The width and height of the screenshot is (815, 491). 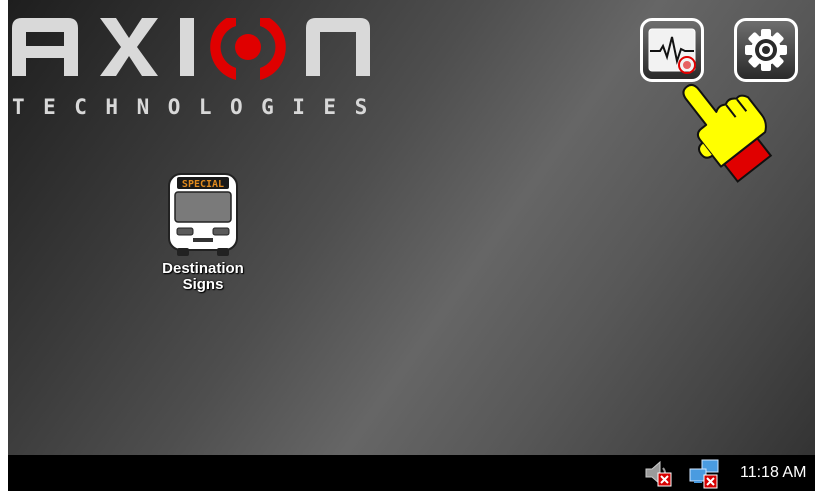 What do you see at coordinates (203, 184) in the screenshot?
I see `bus-sign-text: SPECIAL` at bounding box center [203, 184].